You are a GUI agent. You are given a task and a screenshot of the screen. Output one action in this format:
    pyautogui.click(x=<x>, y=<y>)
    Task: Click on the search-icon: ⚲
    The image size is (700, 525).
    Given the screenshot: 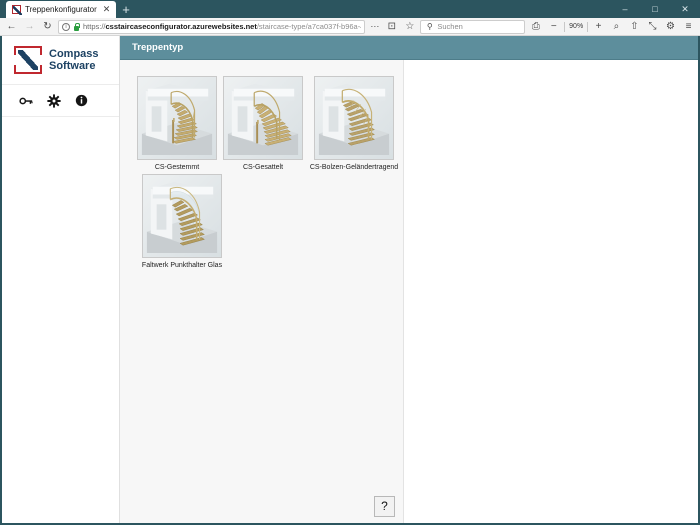 What is the action you would take?
    pyautogui.click(x=429, y=26)
    